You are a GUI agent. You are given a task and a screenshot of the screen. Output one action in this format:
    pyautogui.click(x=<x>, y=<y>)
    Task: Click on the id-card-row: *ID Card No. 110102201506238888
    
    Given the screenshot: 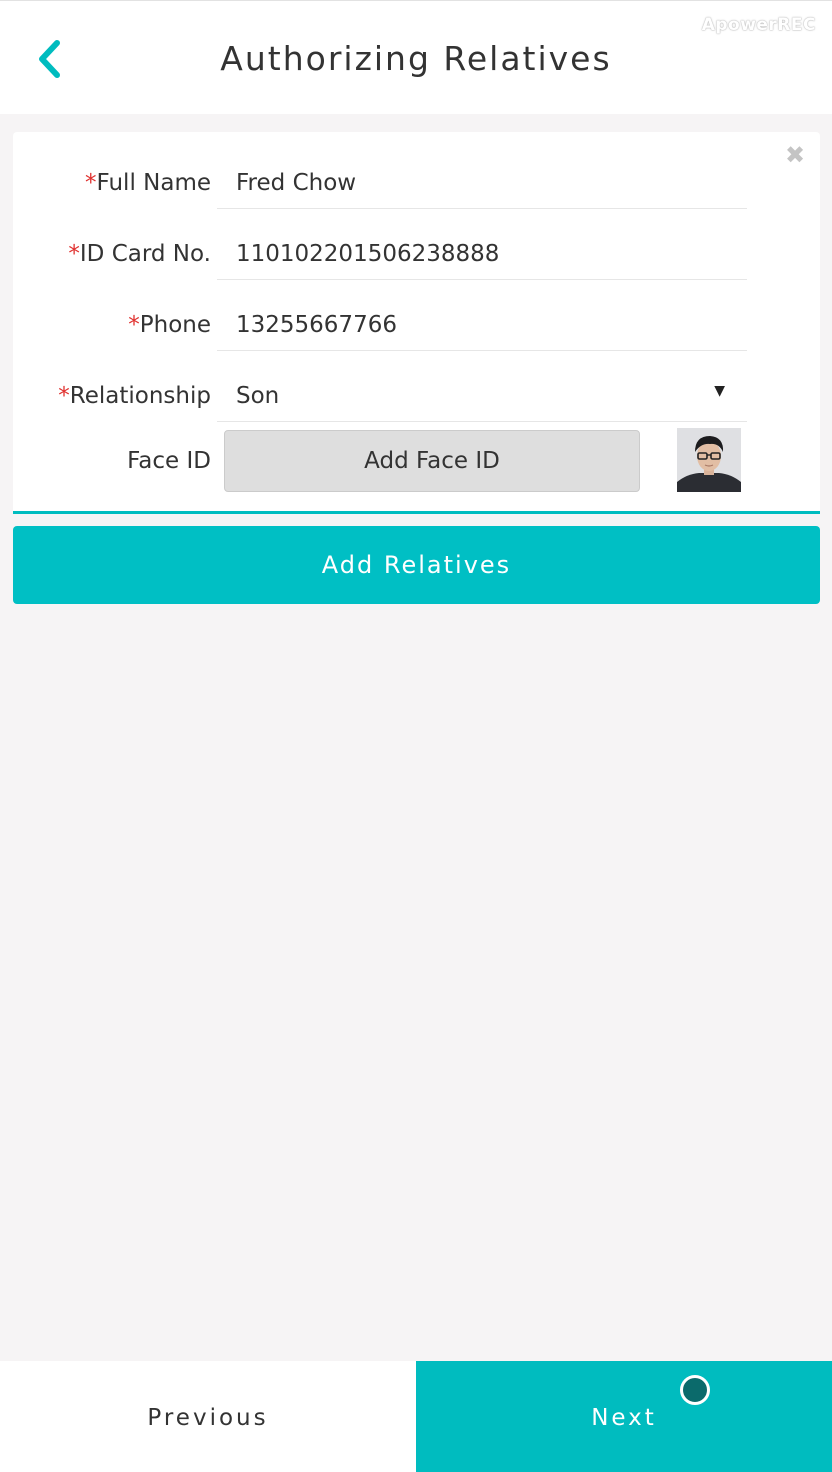 What is the action you would take?
    pyautogui.click(x=416, y=244)
    